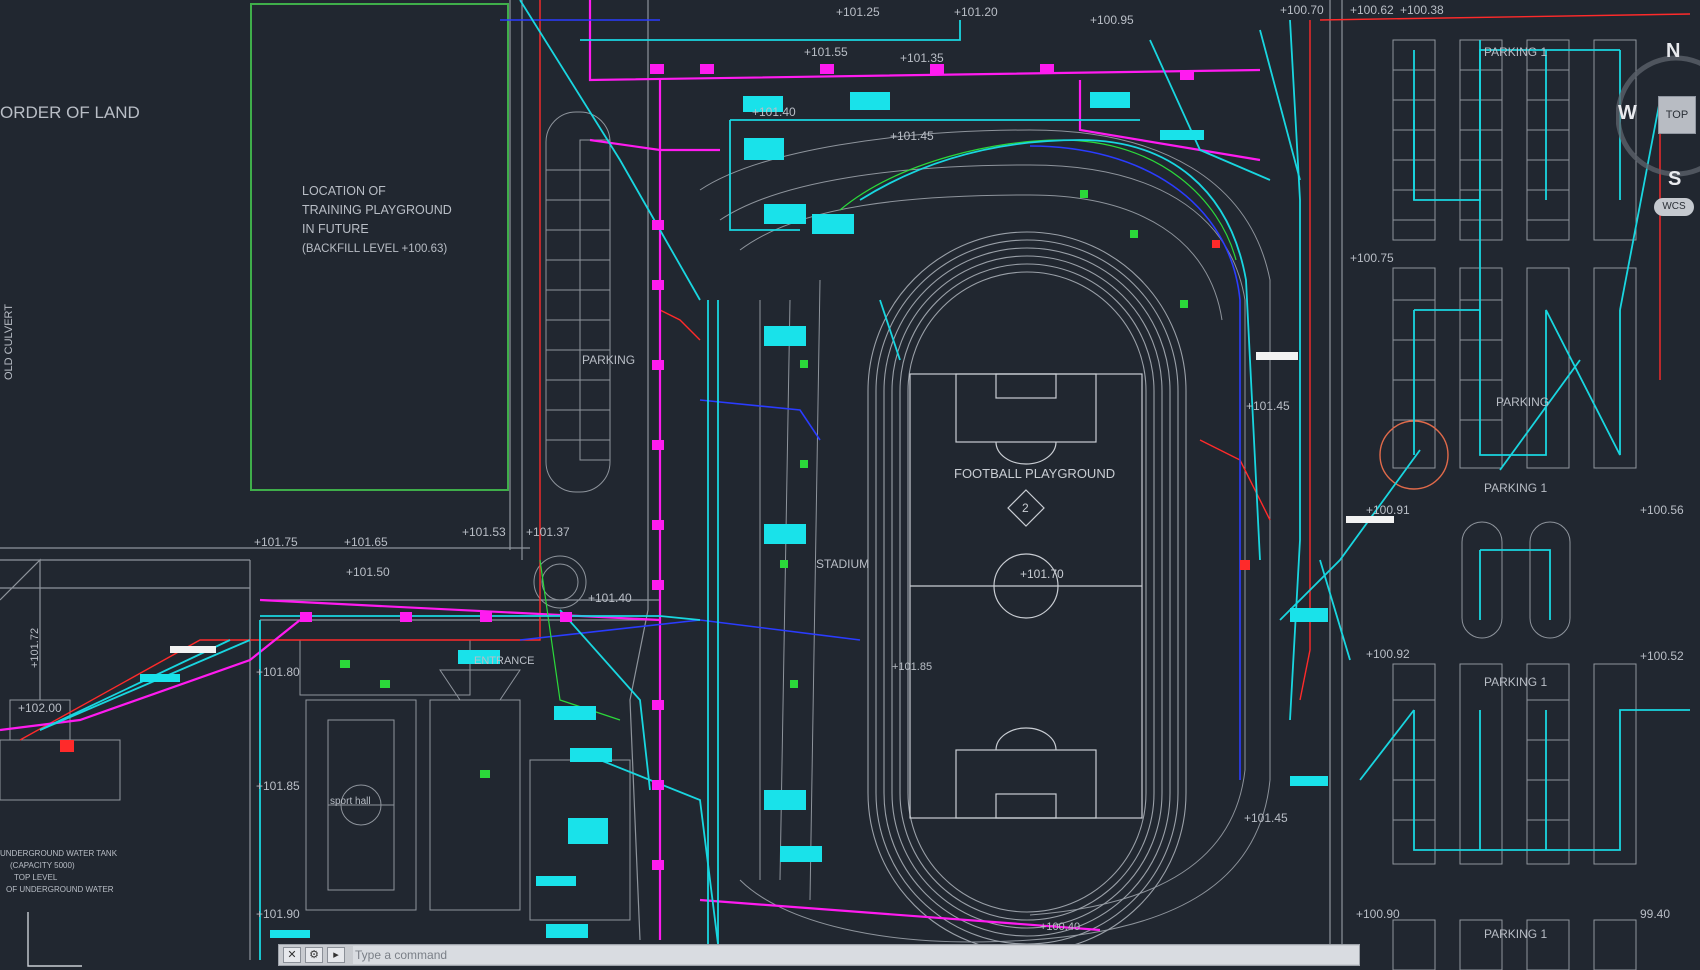 The width and height of the screenshot is (1700, 970). Describe the element at coordinates (1522, 402) in the screenshot. I see `parking-right-2-label: PARKING` at that location.